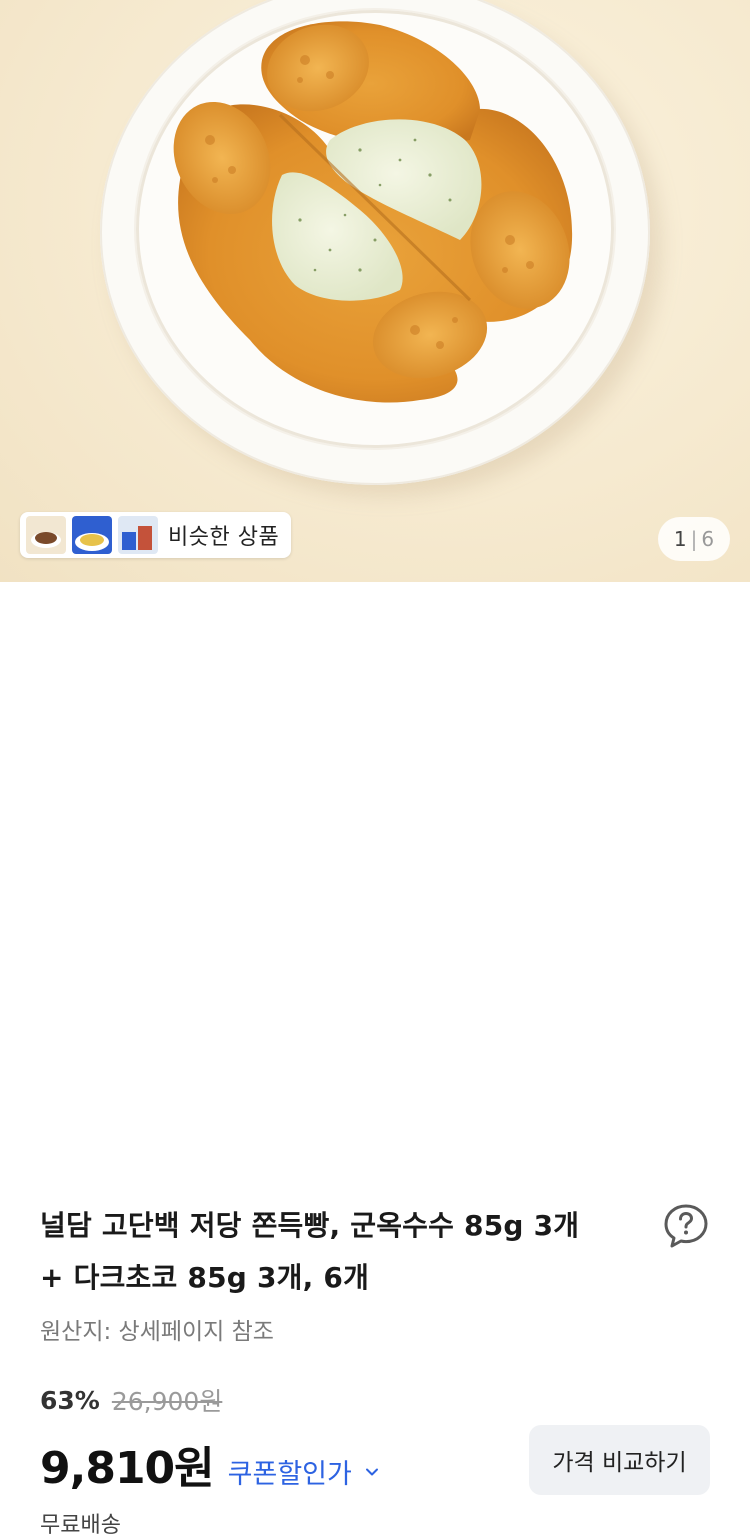 The image size is (750, 1539). Describe the element at coordinates (708, 539) in the screenshot. I see `counter-total: 6` at that location.